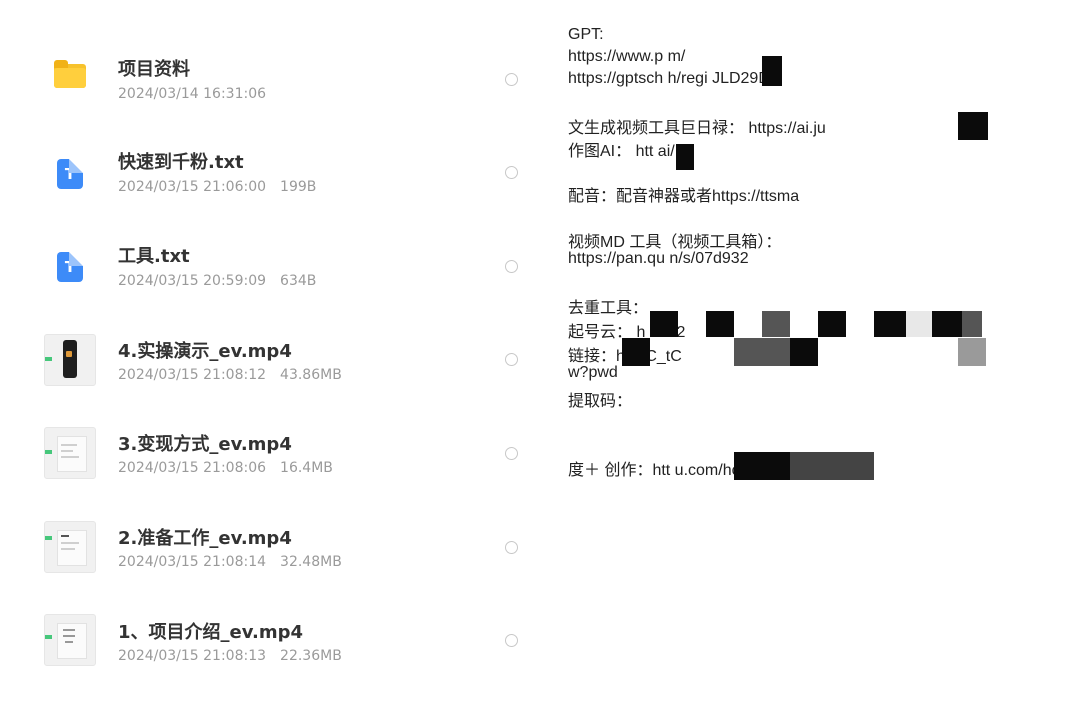 The image size is (1080, 720). I want to click on file-meta: 2024/03/15 21:06:00 199B, so click(217, 187).